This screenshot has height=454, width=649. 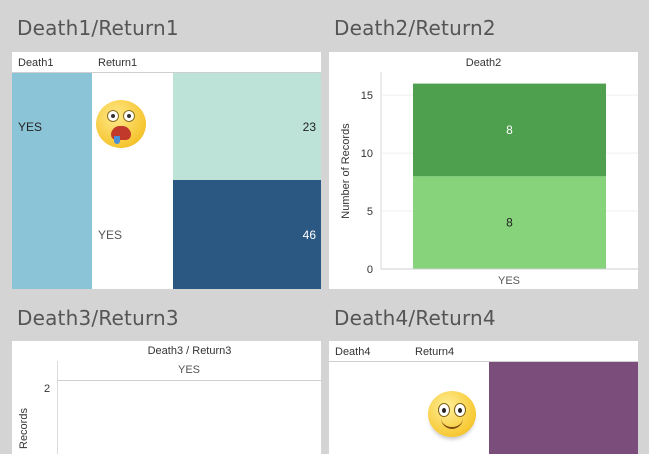 What do you see at coordinates (415, 318) in the screenshot?
I see `sheet-title-4: Death4/Return4` at bounding box center [415, 318].